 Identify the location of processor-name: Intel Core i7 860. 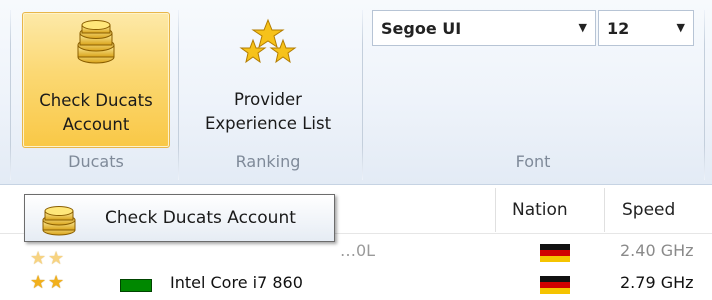
(236, 282).